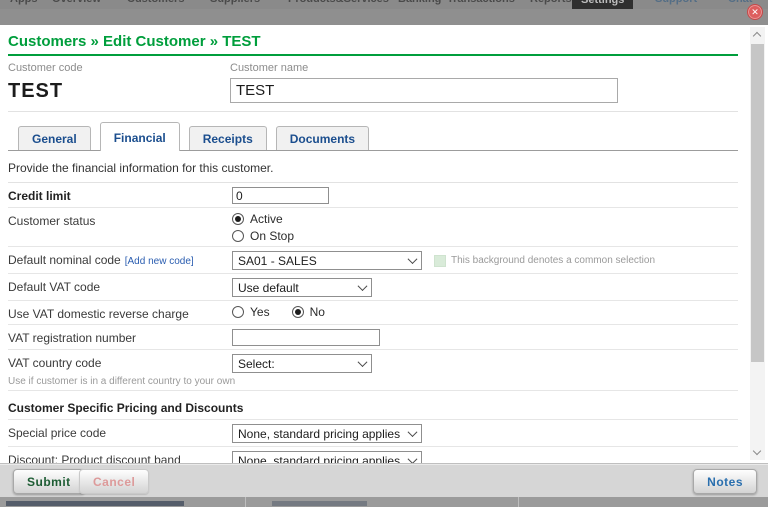 The width and height of the screenshot is (768, 507). Describe the element at coordinates (272, 236) in the screenshot. I see `radio-on-stop-label: On Stop` at that location.